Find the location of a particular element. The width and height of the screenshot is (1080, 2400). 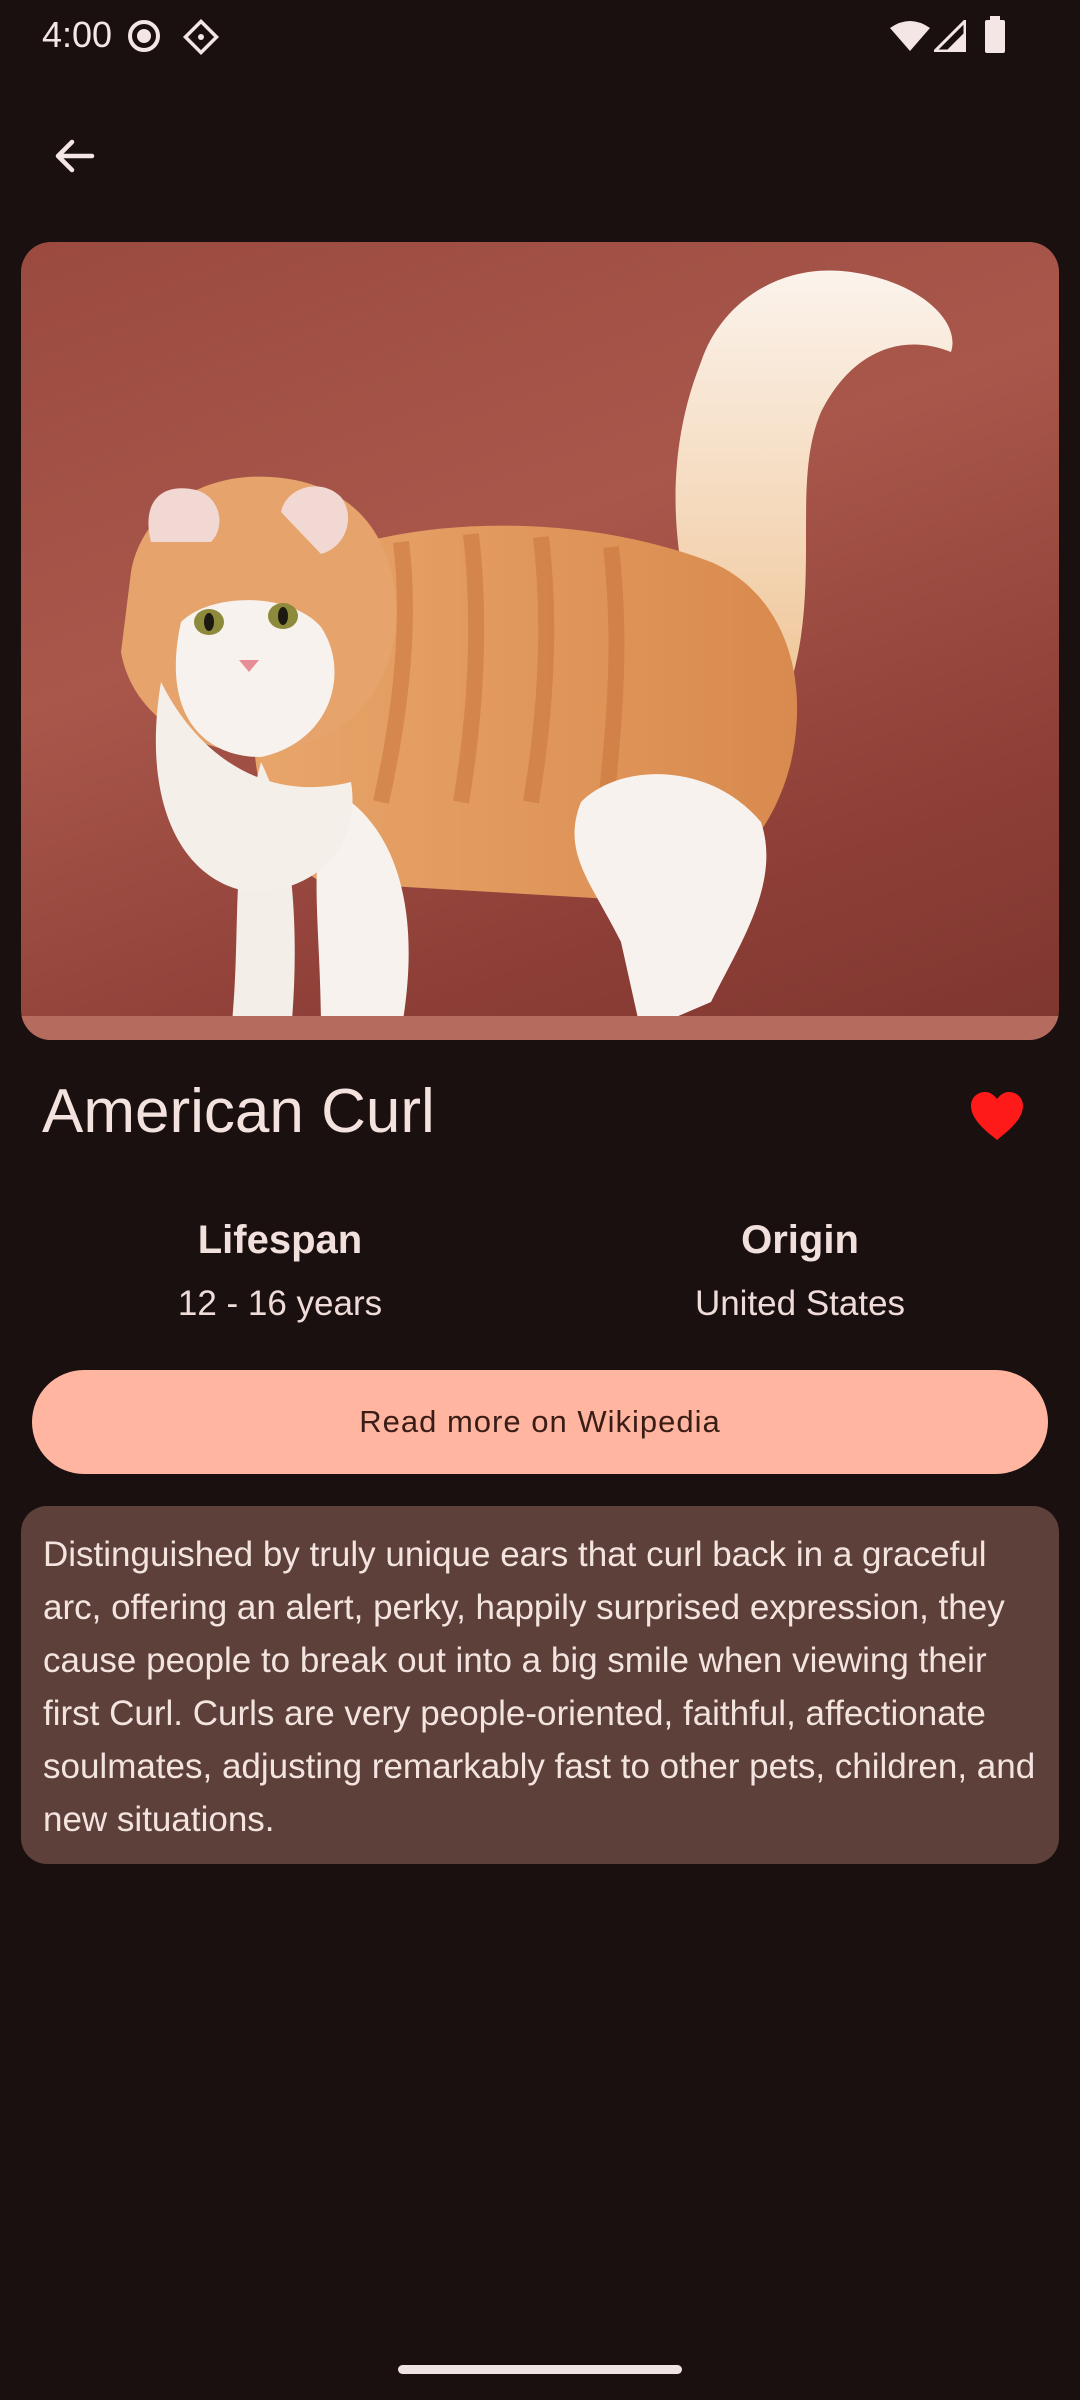

arrow-left-icon is located at coordinates (75, 156).